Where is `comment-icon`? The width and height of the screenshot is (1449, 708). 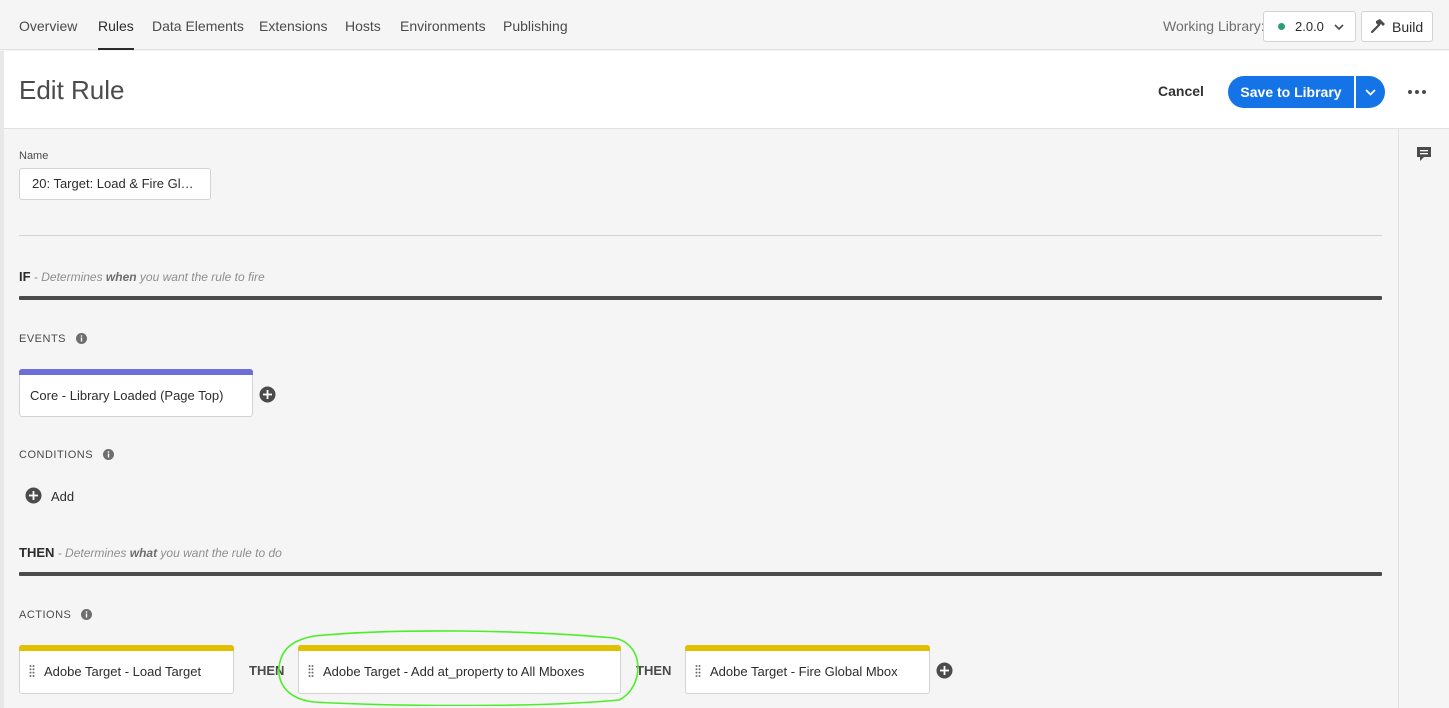 comment-icon is located at coordinates (1424, 154).